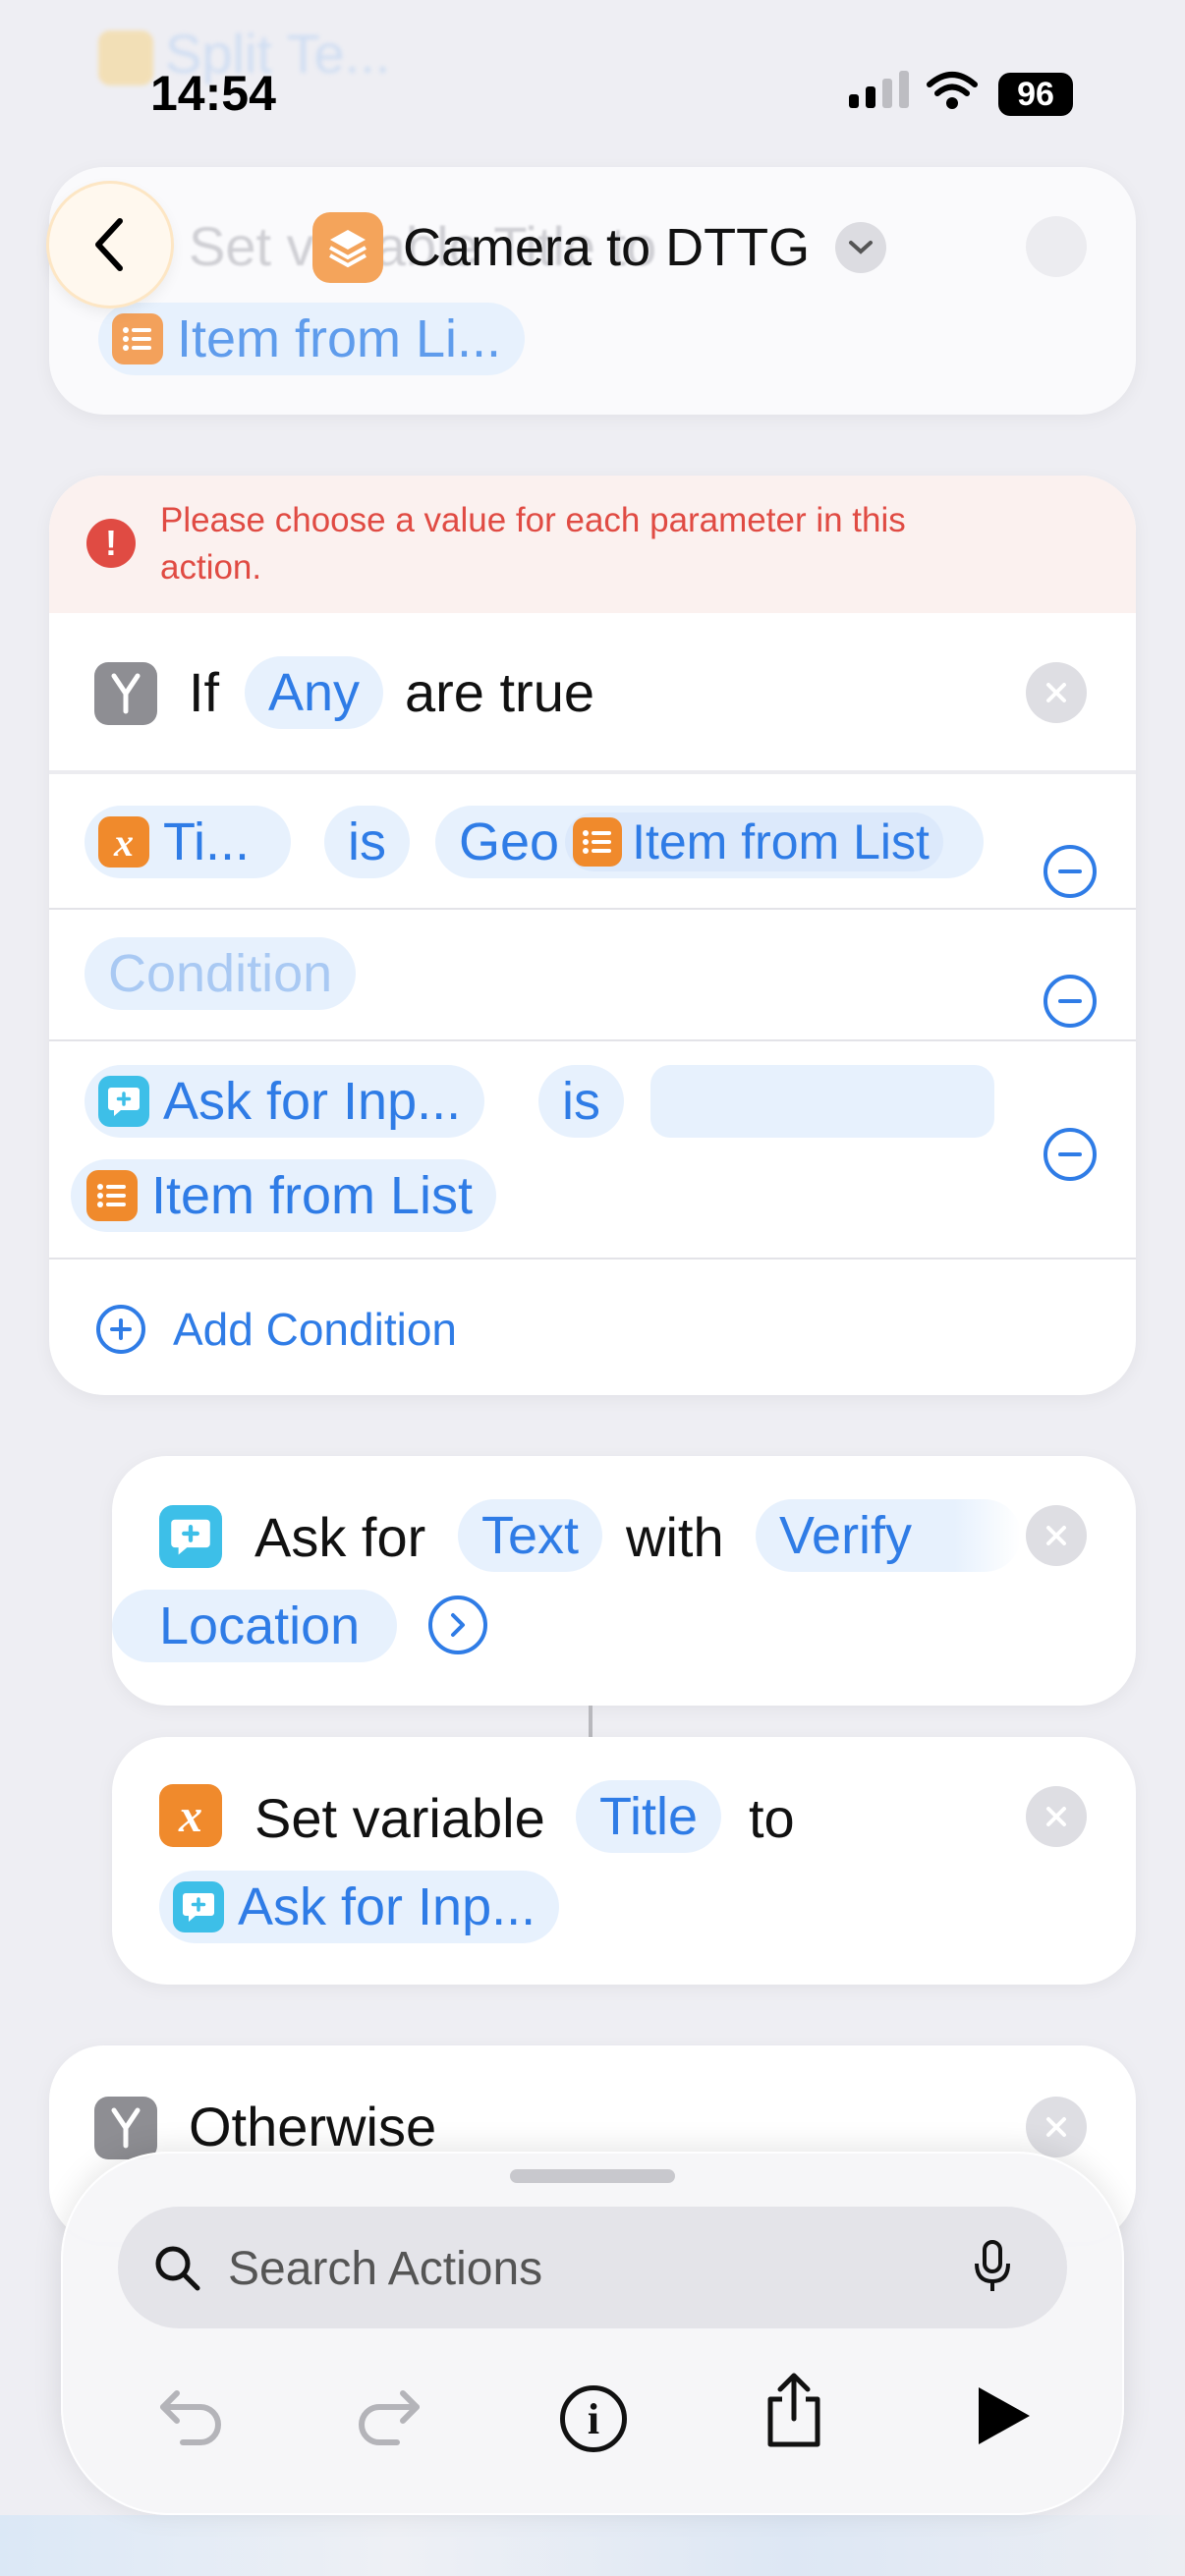  What do you see at coordinates (213, 93) in the screenshot?
I see `status-time: 14:54` at bounding box center [213, 93].